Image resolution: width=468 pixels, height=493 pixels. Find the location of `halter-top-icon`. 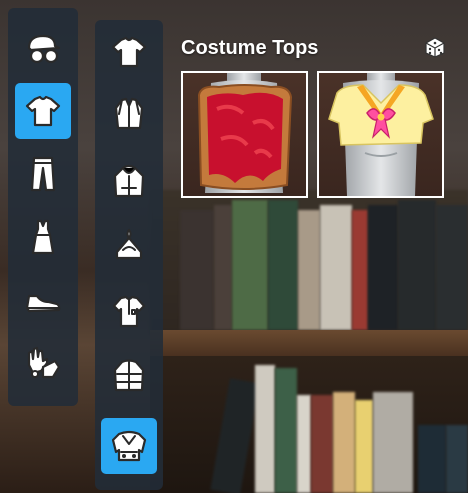

halter-top-icon is located at coordinates (129, 244).